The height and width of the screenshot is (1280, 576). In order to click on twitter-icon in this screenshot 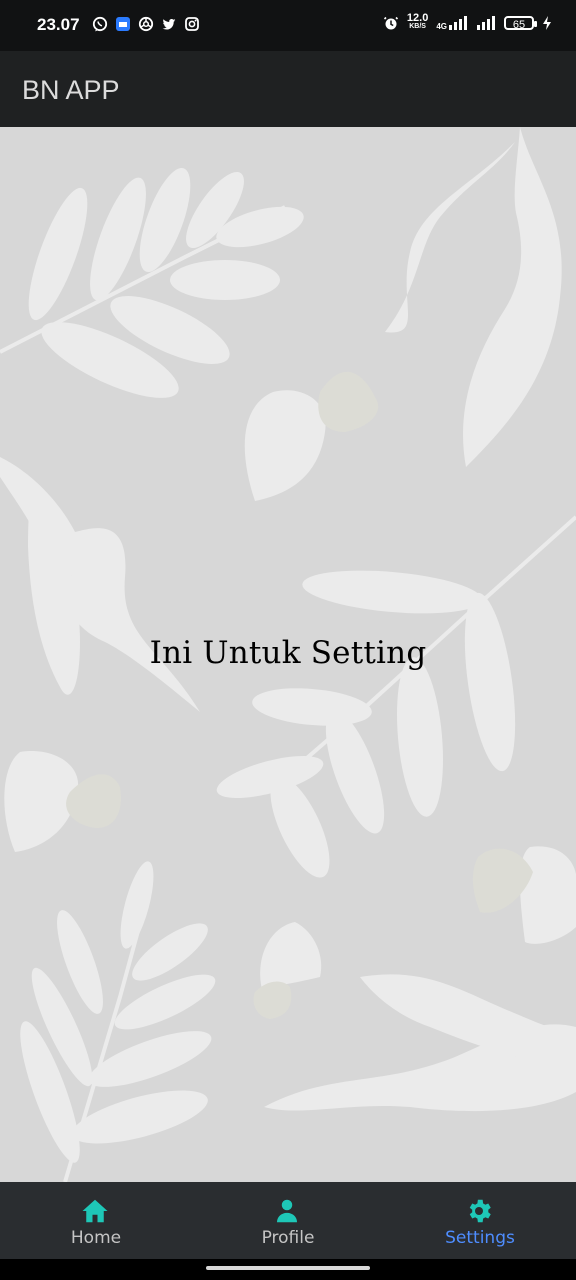, I will do `click(169, 24)`.